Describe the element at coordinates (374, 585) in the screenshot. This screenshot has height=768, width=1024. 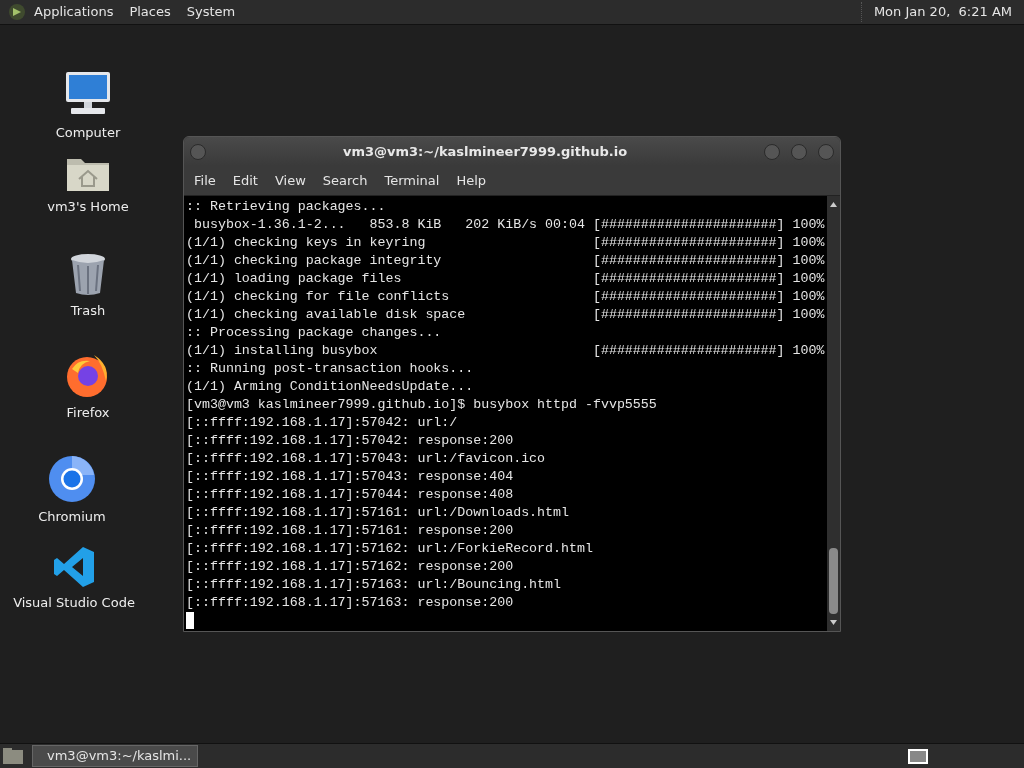
I see `terminal-line: [::ffff:192.168.1.17]:57163: url:/Bouncing.html` at that location.